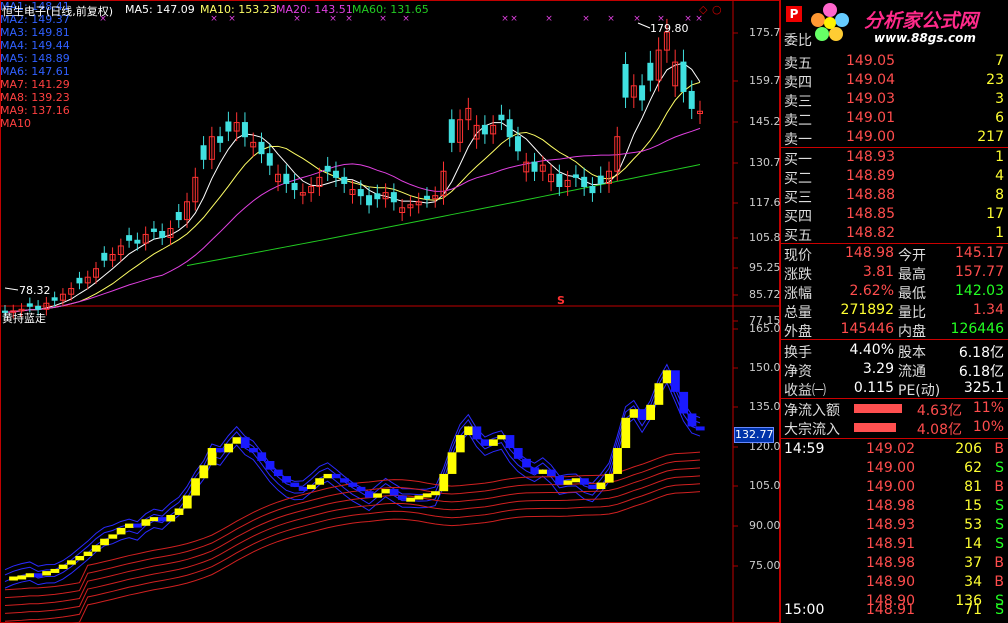  Describe the element at coordinates (894, 158) in the screenshot. I see `bid-row: 买一 148.93 1` at that location.